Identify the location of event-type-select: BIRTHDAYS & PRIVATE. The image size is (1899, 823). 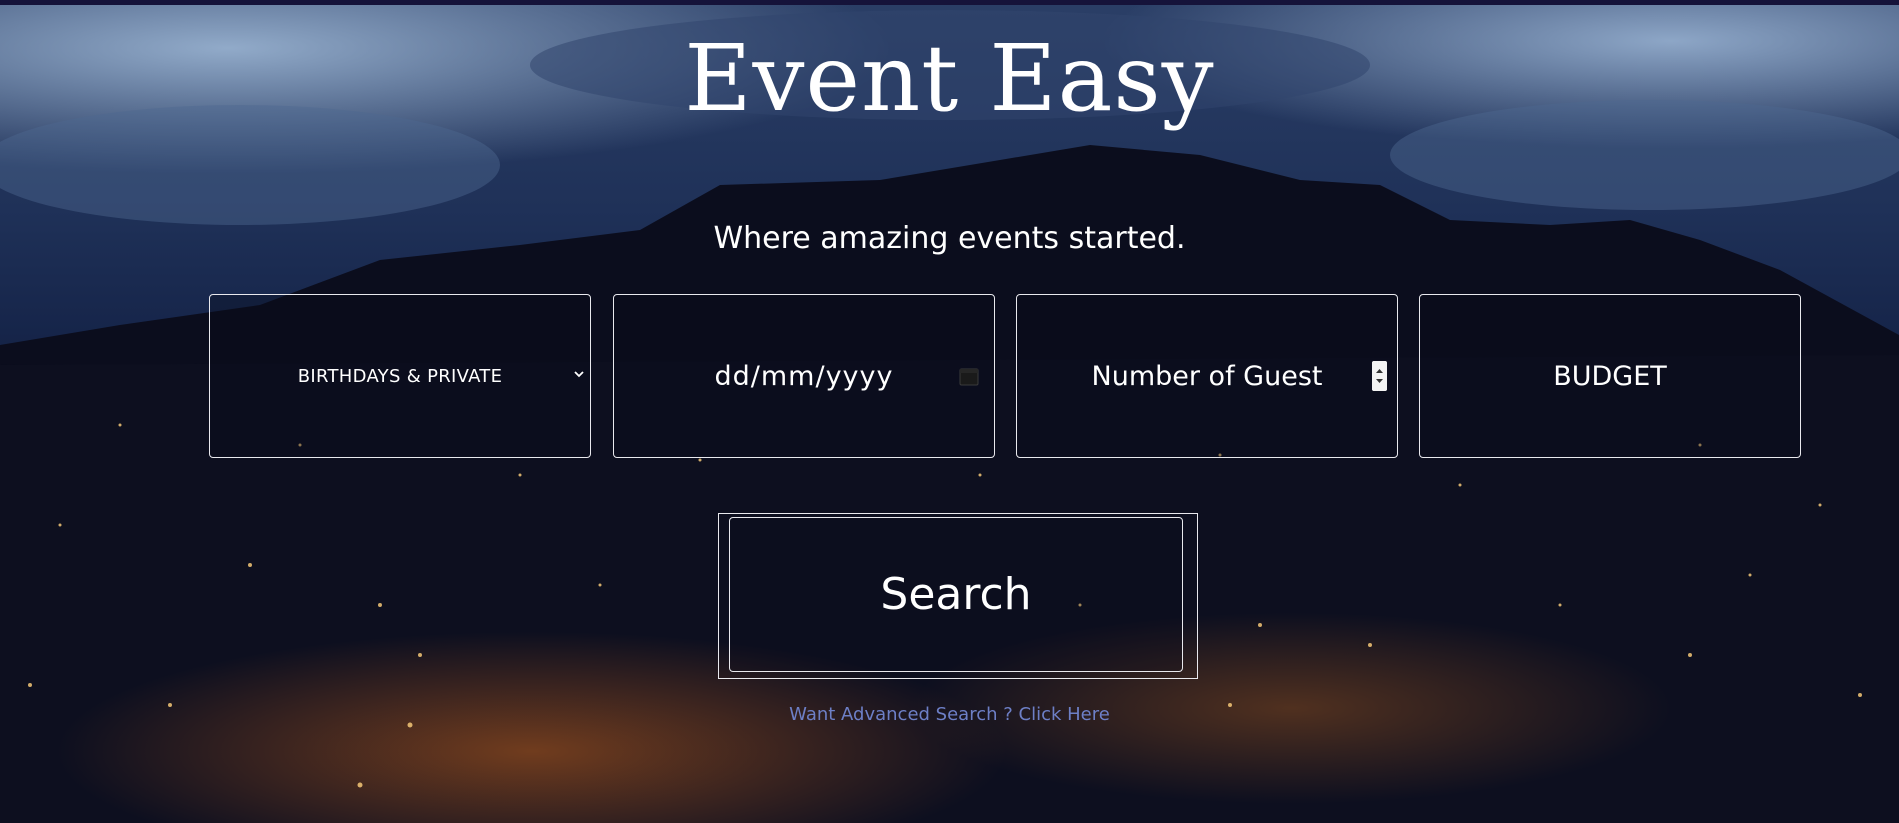
(400, 376).